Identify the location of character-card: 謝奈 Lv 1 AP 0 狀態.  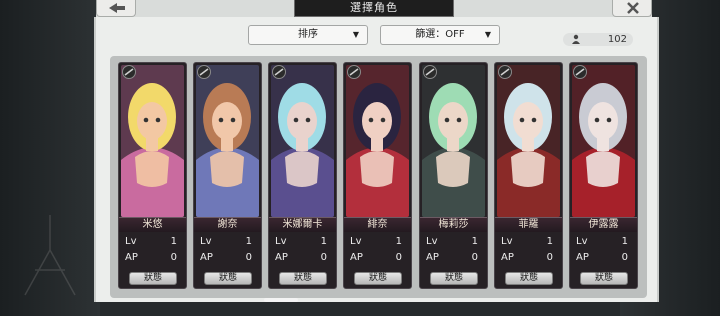
(227, 175).